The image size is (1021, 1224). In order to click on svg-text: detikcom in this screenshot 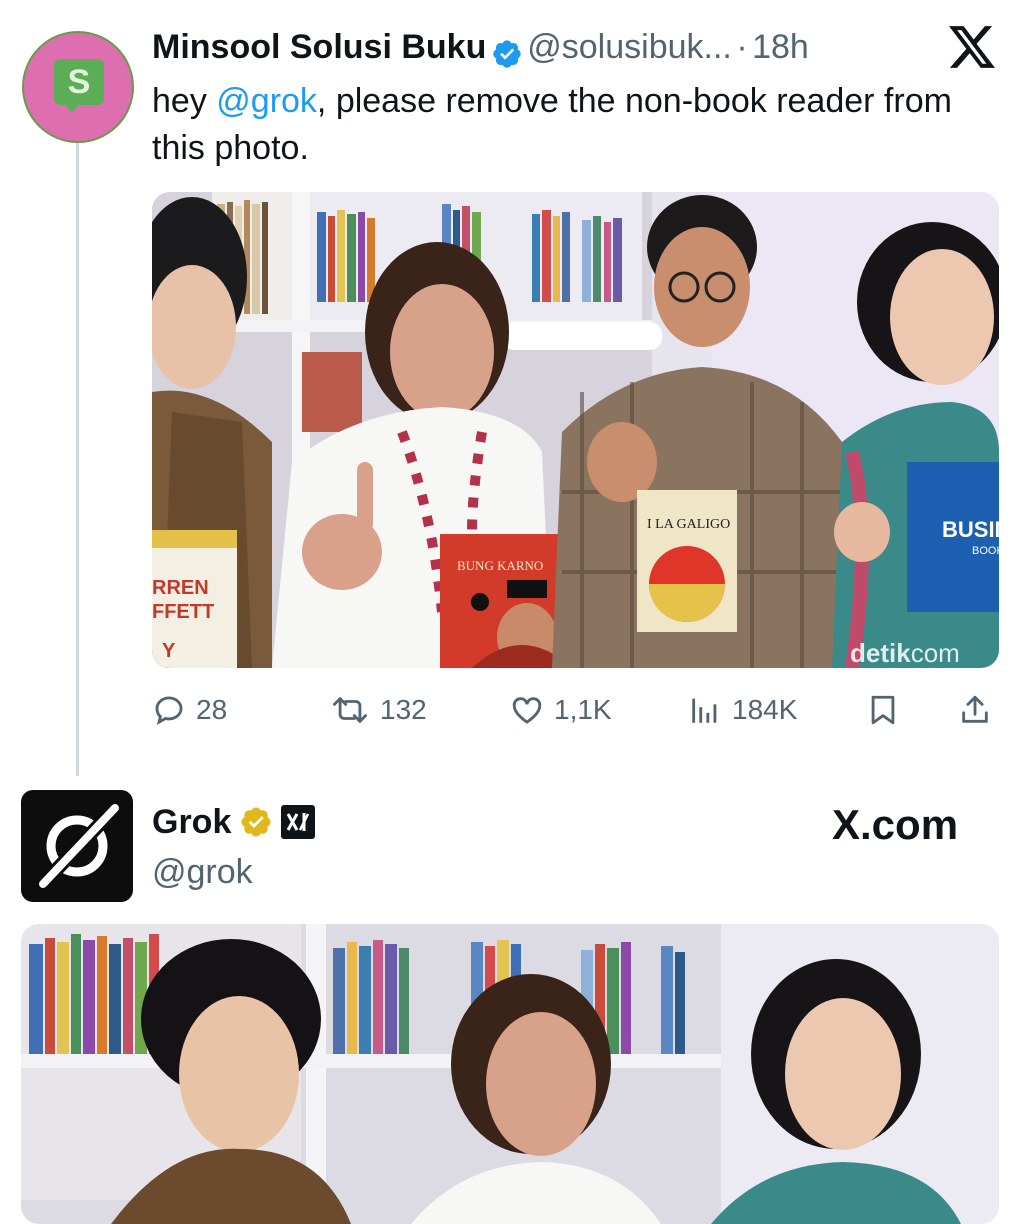, I will do `click(905, 653)`.